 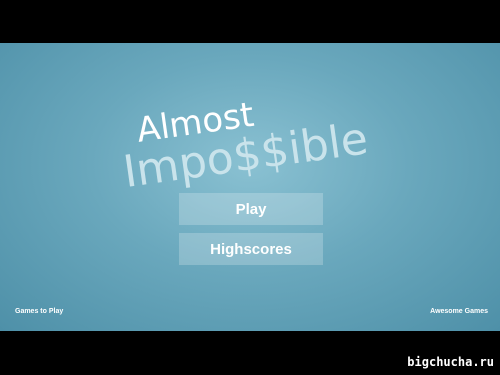 I want to click on highscores-button: Highscores, so click(x=251, y=249).